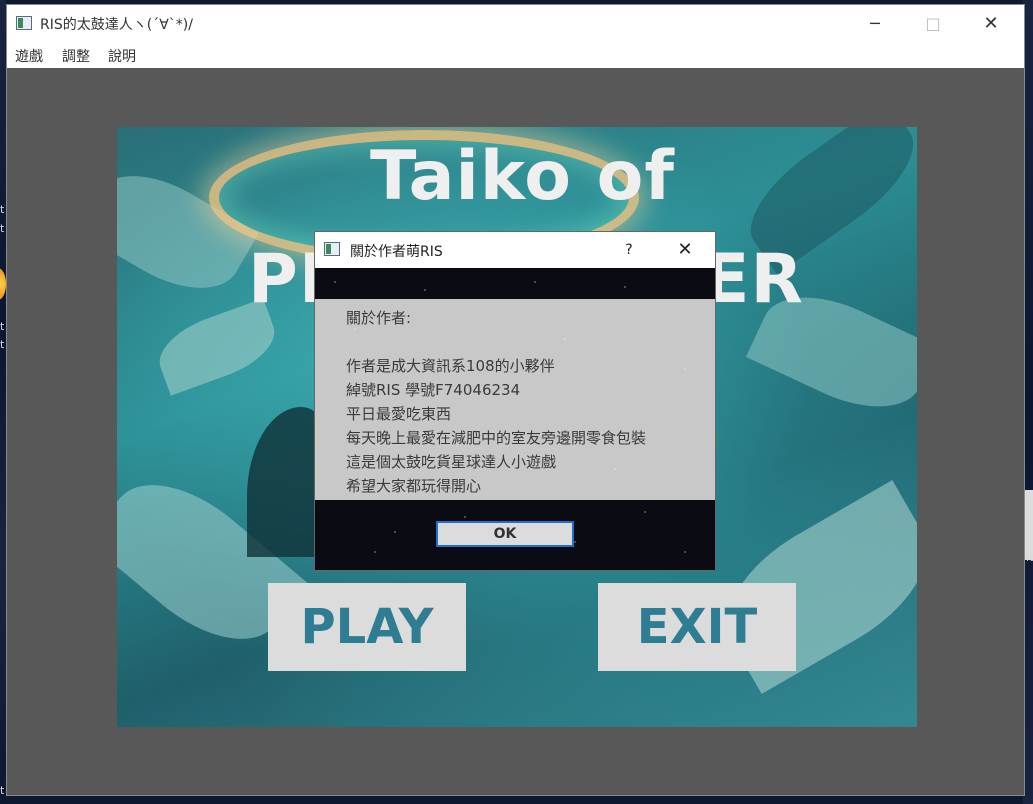 The image size is (1033, 804). I want to click on dialog-text-line: 作者是成大資訊系108的小夥伴, so click(450, 366).